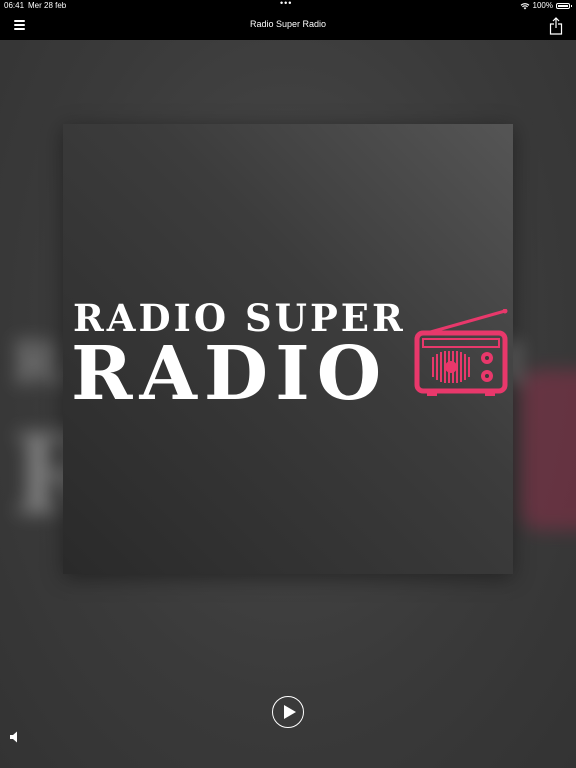 Image resolution: width=576 pixels, height=768 pixels. I want to click on speaker-icon, so click(15, 737).